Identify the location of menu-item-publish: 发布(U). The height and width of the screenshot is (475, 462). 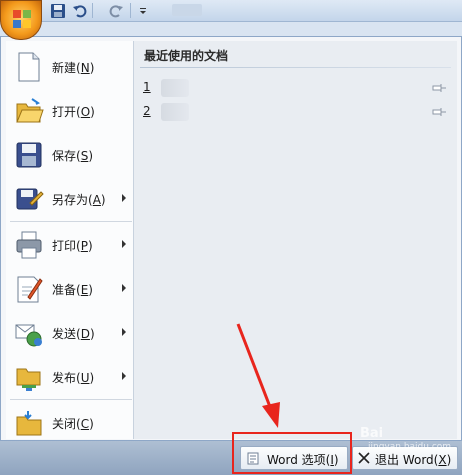
(70, 377).